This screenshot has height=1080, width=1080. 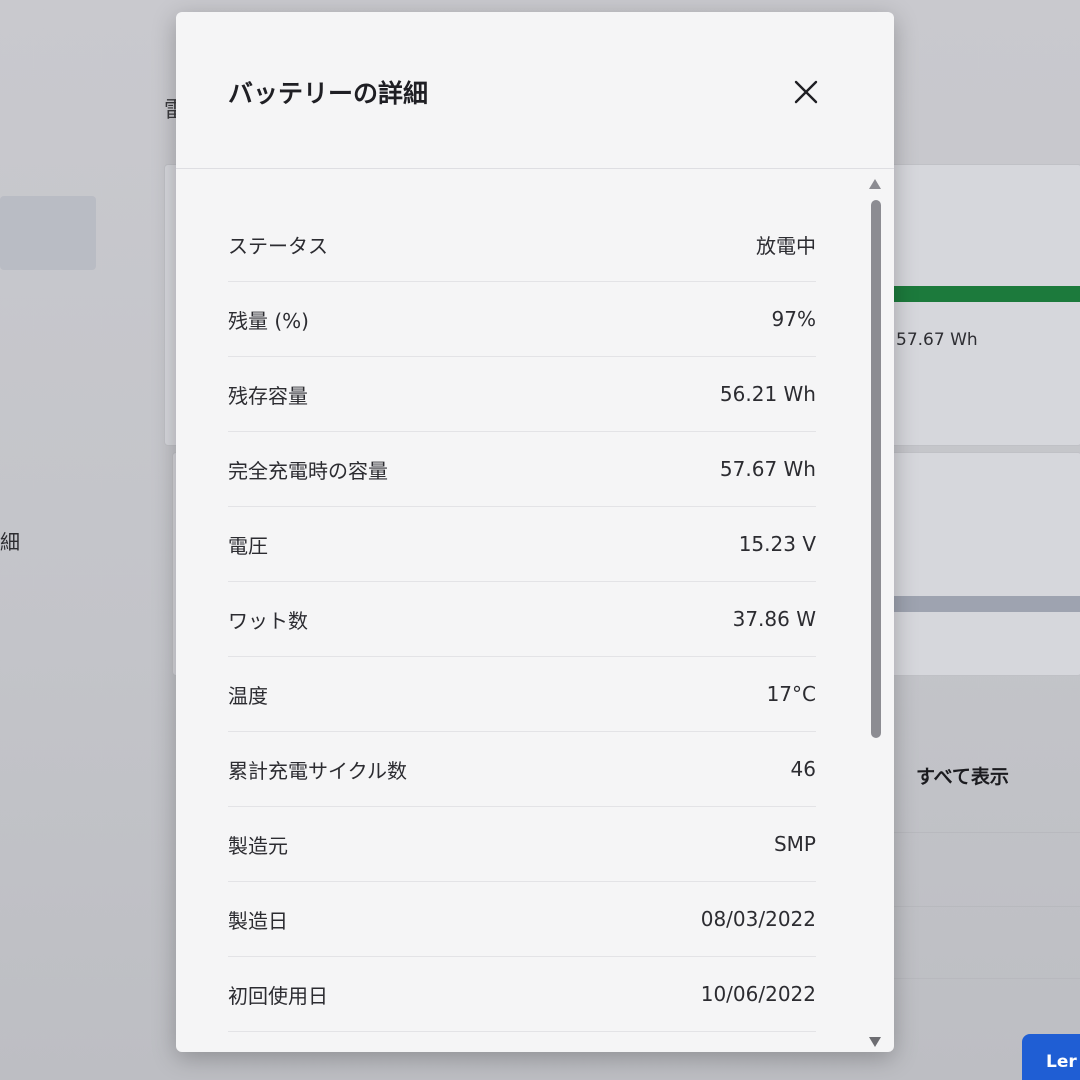 I want to click on brand-button: Ler, so click(x=1051, y=1057).